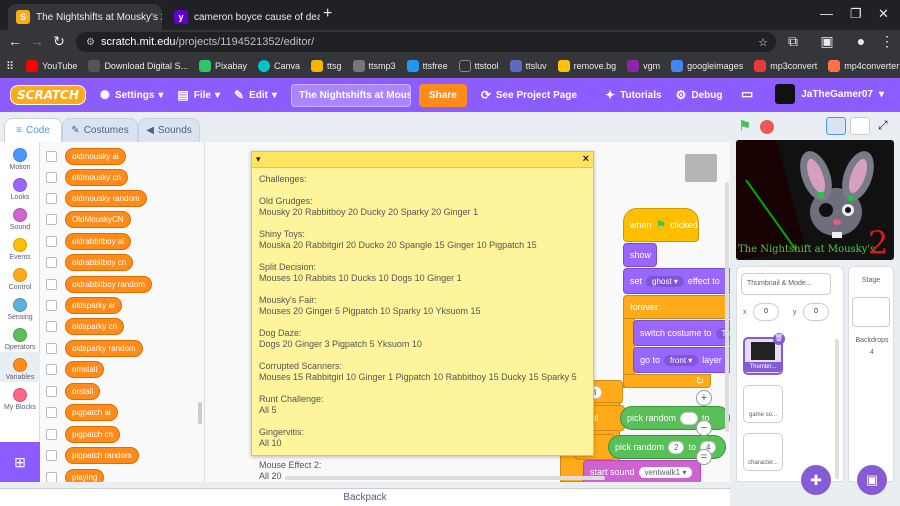 This screenshot has width=900, height=506. I want to click on zoom-out-icon: −, so click(704, 428).